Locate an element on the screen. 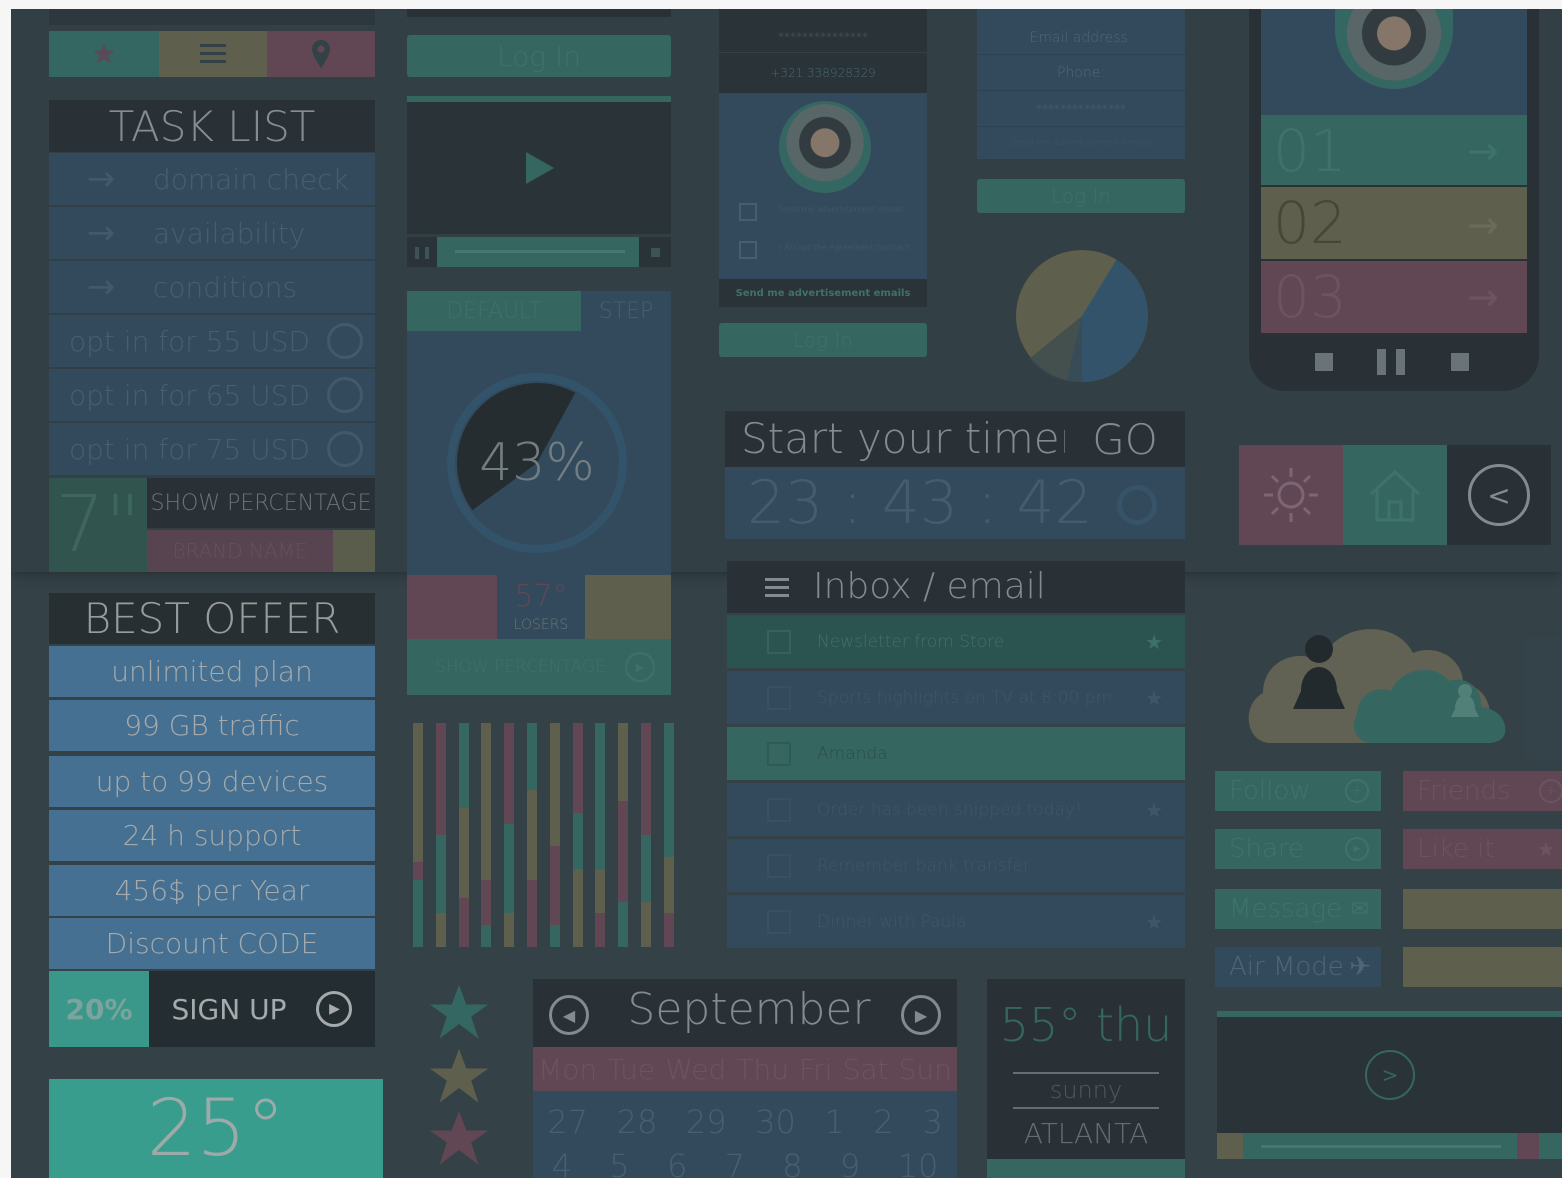  calendar-day: 28 is located at coordinates (637, 1122).